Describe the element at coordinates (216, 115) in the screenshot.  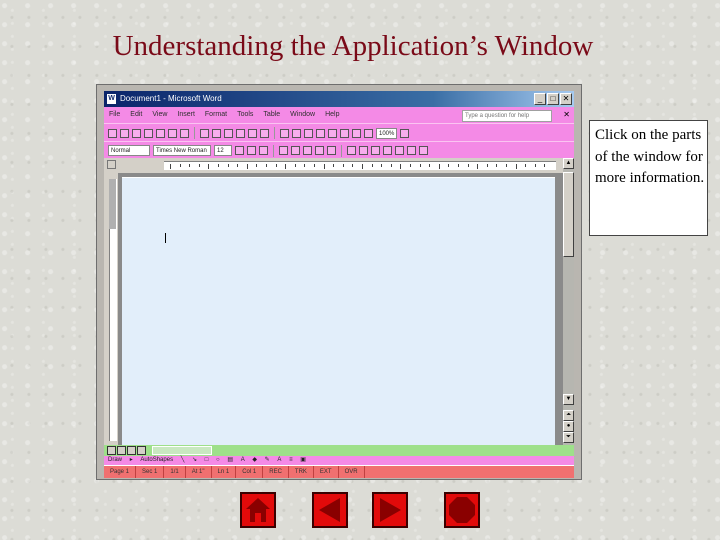
I see `menu-format: Format` at that location.